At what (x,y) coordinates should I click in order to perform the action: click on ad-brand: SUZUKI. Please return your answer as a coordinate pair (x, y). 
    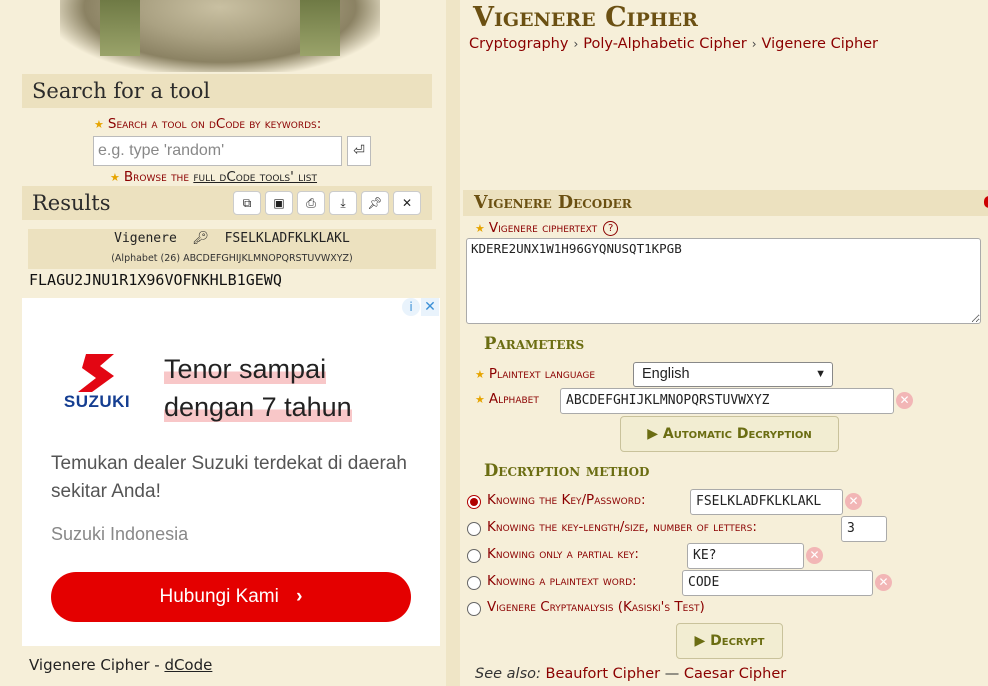
    Looking at the image, I should click on (97, 401).